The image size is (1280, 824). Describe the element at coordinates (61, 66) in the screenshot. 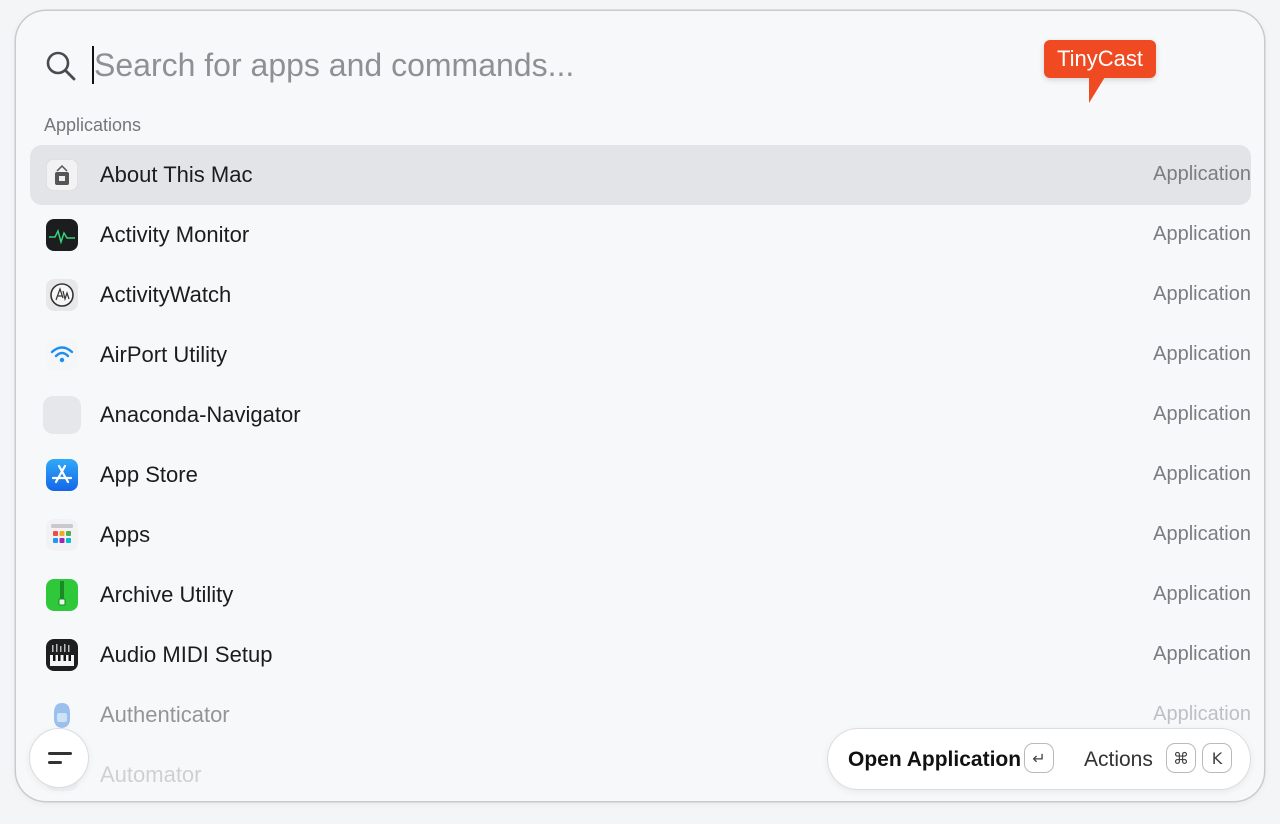

I see `search-icon` at that location.